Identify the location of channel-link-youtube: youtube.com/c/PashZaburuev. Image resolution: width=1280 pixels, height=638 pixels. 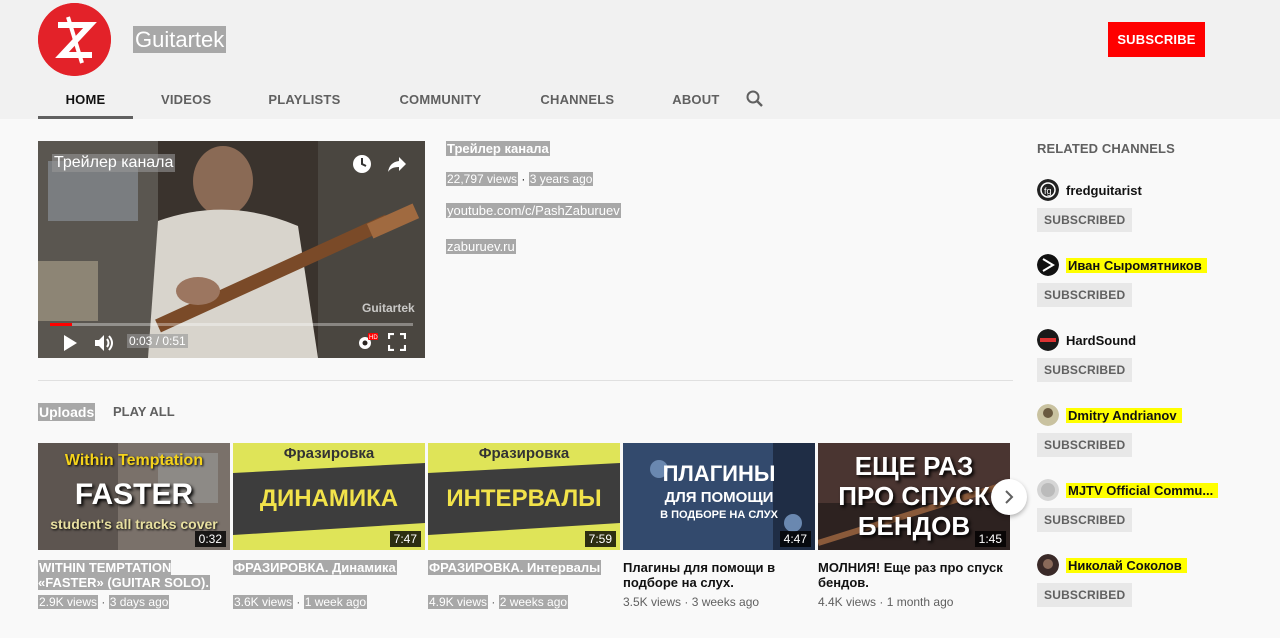
(533, 210).